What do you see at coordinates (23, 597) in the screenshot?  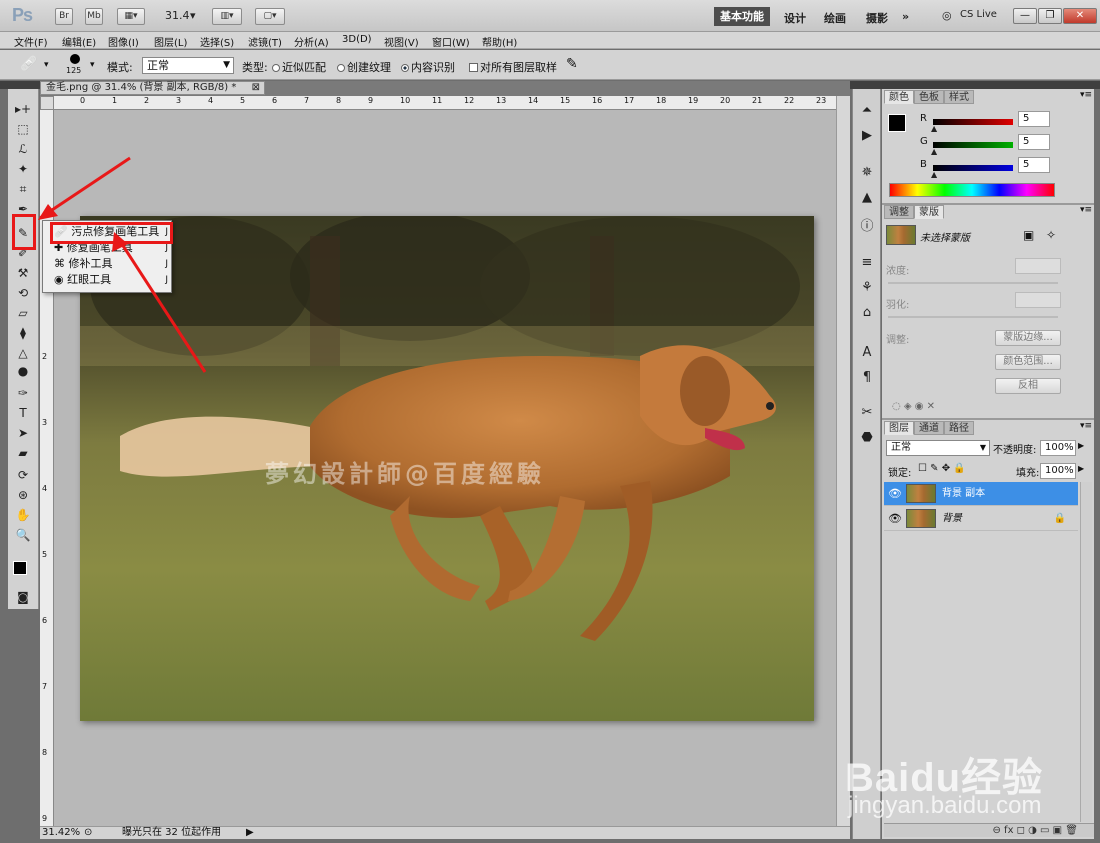 I see `quick-mask-icon: ◙` at bounding box center [23, 597].